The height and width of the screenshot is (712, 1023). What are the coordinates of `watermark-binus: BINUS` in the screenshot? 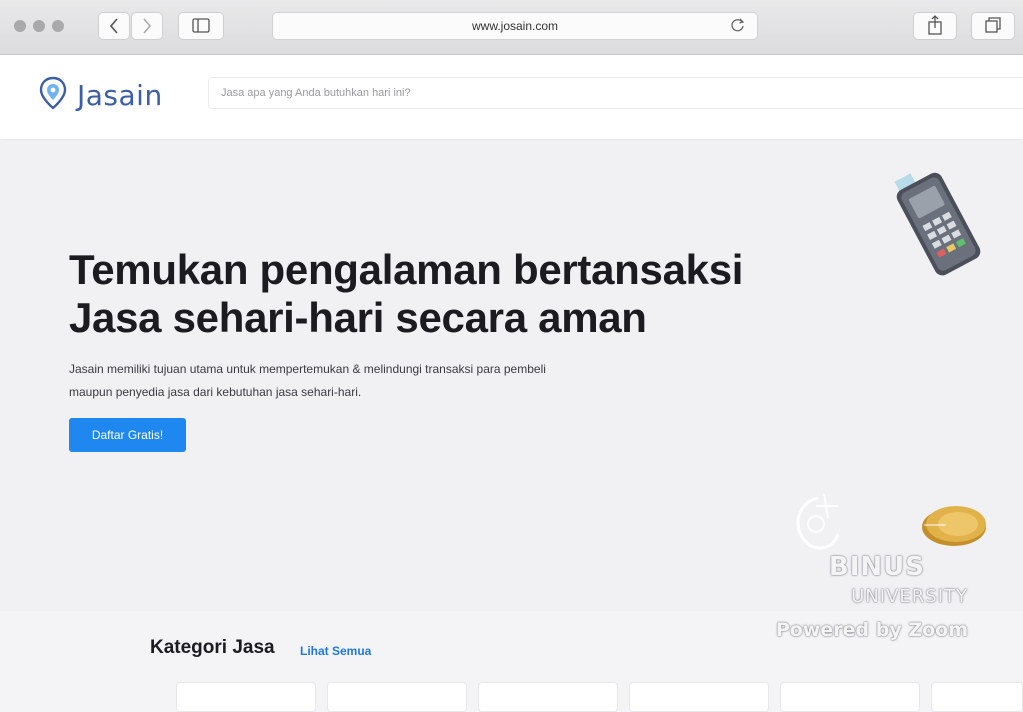 It's located at (876, 567).